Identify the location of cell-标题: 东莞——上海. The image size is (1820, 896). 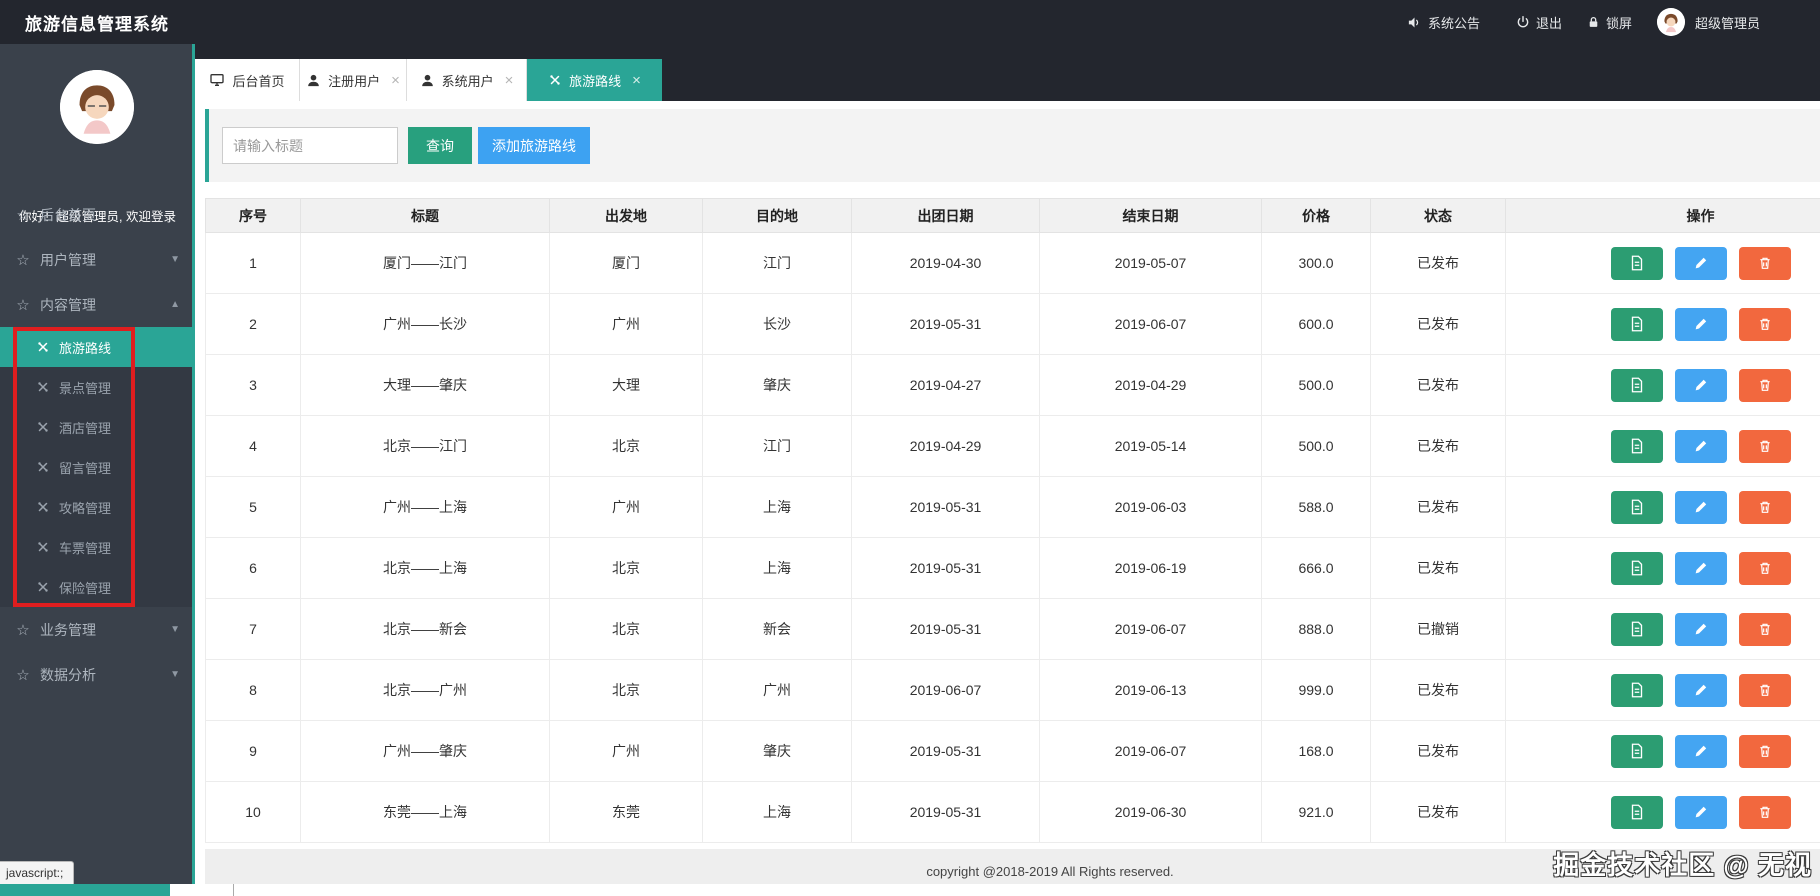
(425, 812).